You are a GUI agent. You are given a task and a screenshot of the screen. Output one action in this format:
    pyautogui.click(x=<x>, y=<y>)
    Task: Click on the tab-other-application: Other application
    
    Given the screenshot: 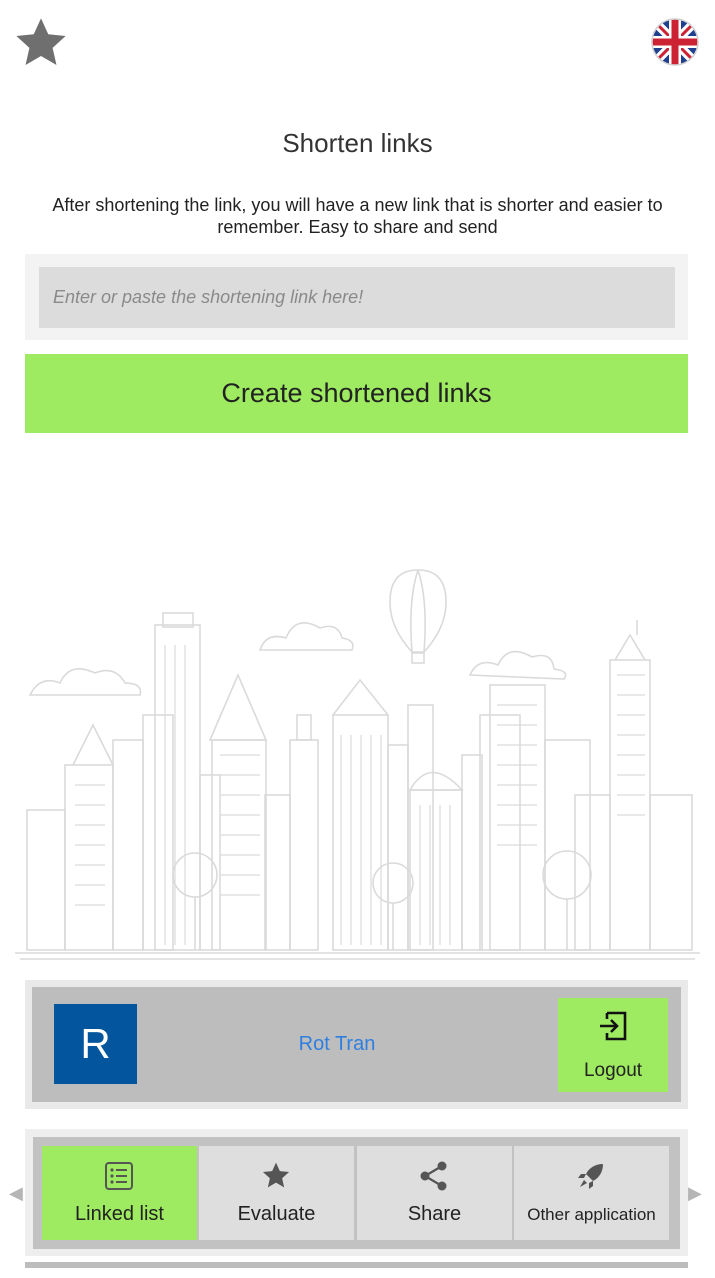 What is the action you would take?
    pyautogui.click(x=591, y=1193)
    